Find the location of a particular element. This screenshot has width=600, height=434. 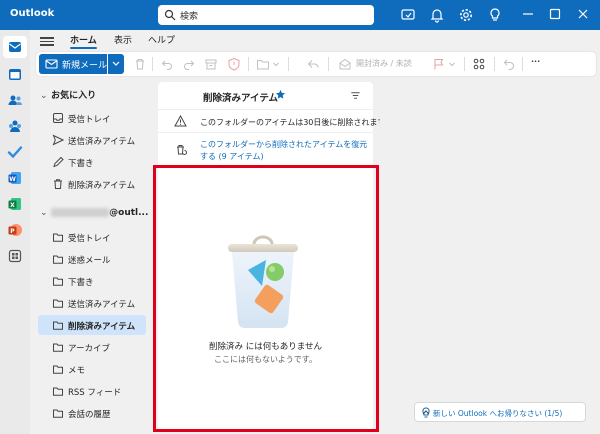

more-apps-icon is located at coordinates (15, 256).